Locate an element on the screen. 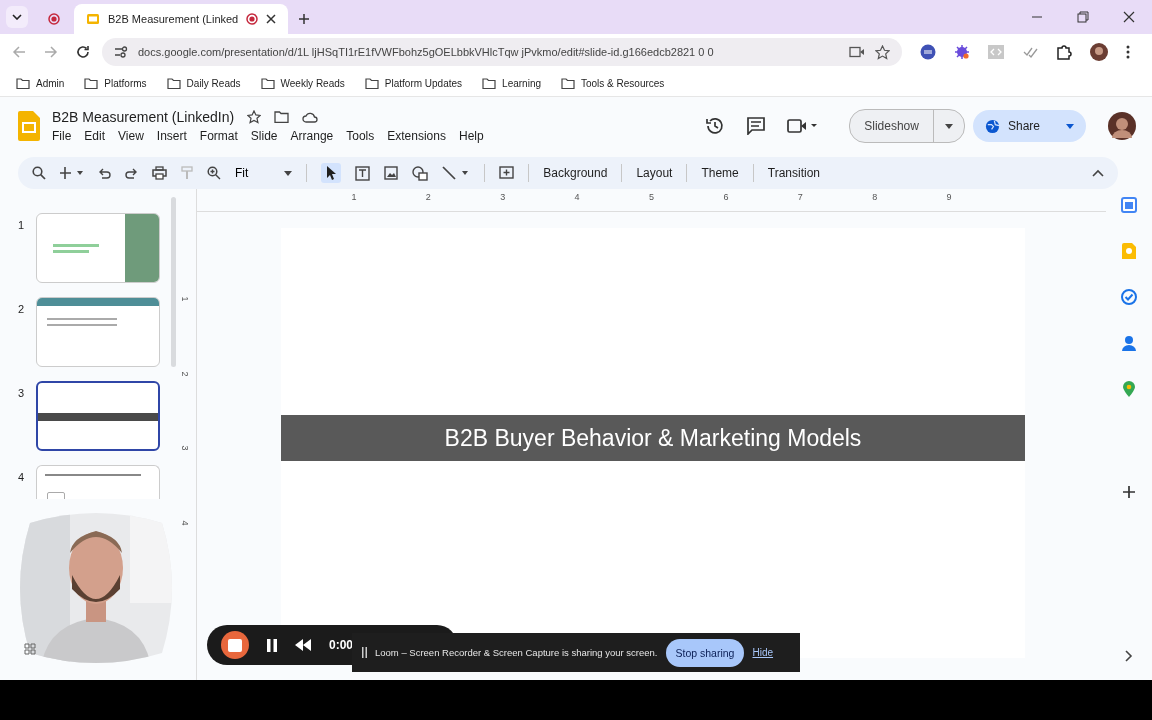 Image resolution: width=1152 pixels, height=720 pixels. ruler-number: 7 is located at coordinates (800, 197).